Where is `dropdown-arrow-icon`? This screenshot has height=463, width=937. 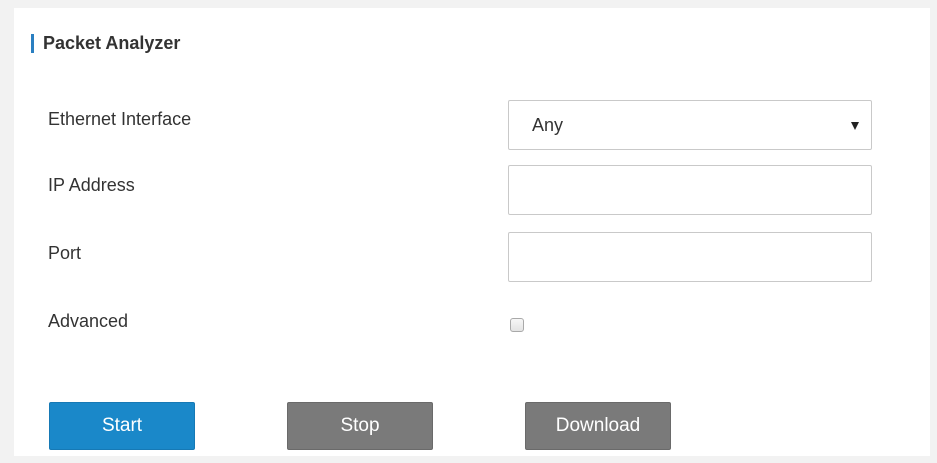 dropdown-arrow-icon is located at coordinates (855, 126).